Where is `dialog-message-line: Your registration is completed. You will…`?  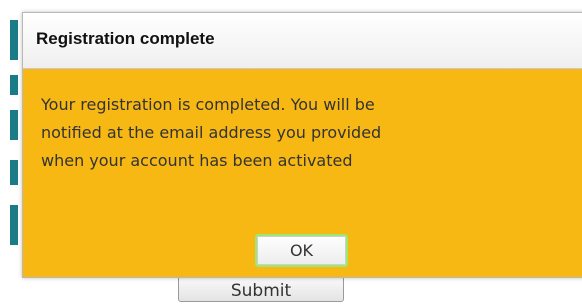
dialog-message-line: Your registration is completed. You will… is located at coordinates (208, 104).